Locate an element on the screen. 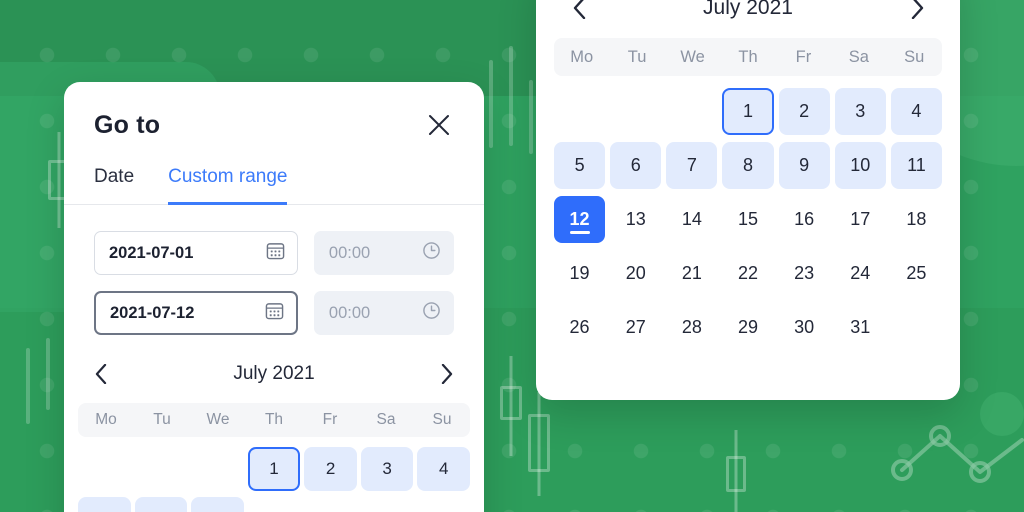 The image size is (1024, 512). calendar-day-20: 20 is located at coordinates (635, 273).